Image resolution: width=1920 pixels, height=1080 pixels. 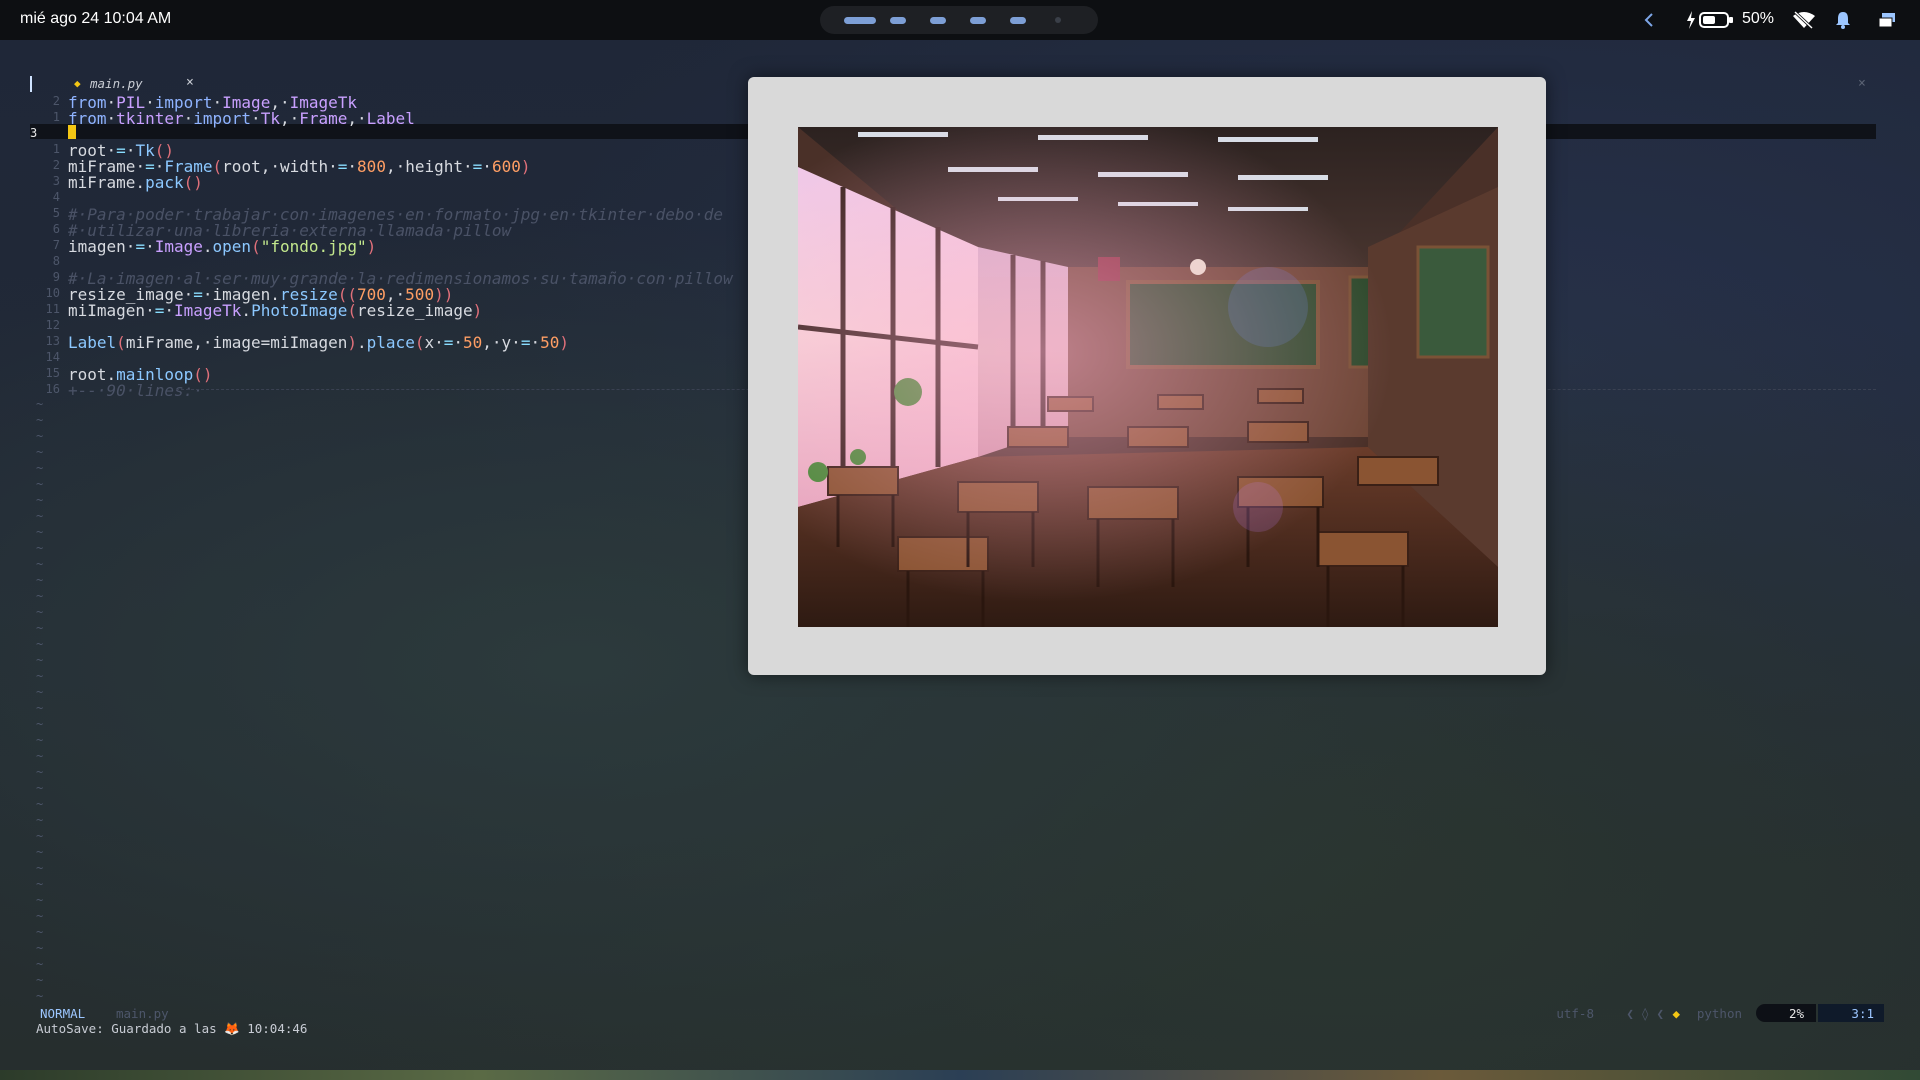 I want to click on code-line: miFrame.pack(), so click(x=135, y=182).